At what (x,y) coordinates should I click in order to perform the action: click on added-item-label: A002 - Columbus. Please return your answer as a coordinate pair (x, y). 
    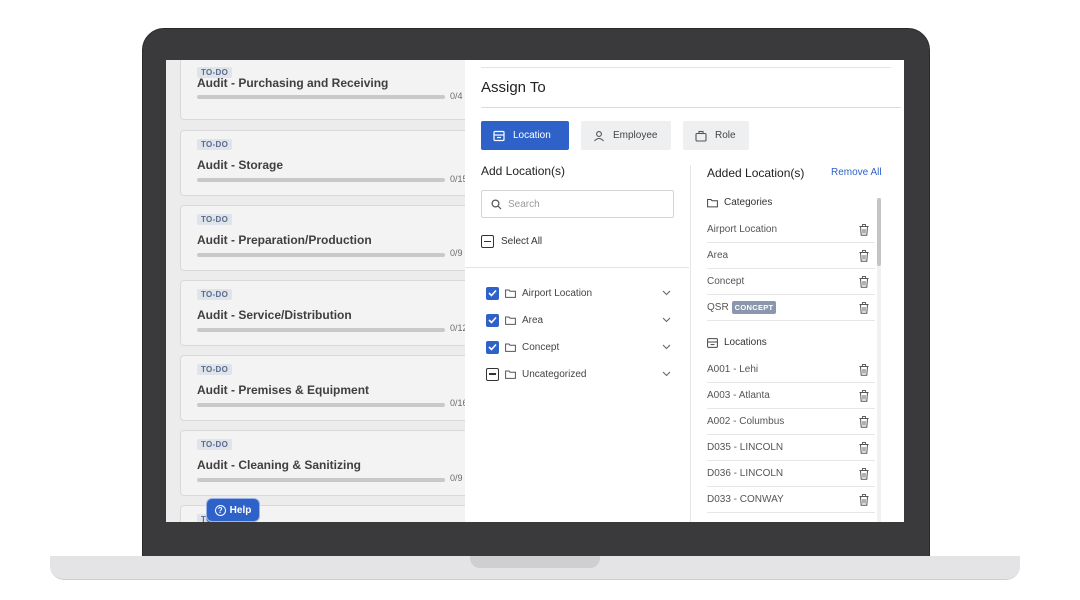
    Looking at the image, I should click on (746, 421).